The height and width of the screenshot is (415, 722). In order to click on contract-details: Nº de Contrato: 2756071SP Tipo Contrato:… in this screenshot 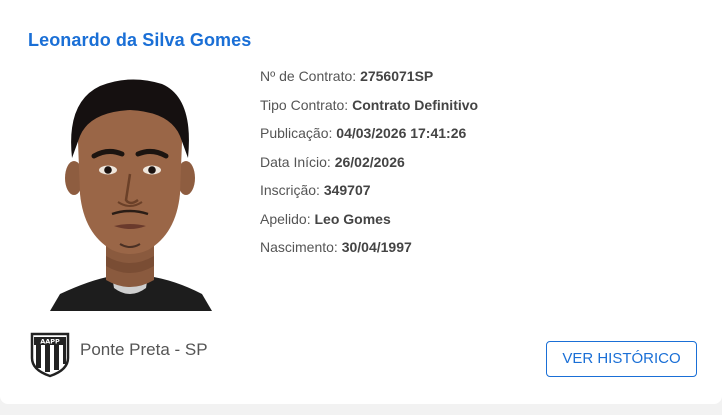, I will do `click(369, 168)`.